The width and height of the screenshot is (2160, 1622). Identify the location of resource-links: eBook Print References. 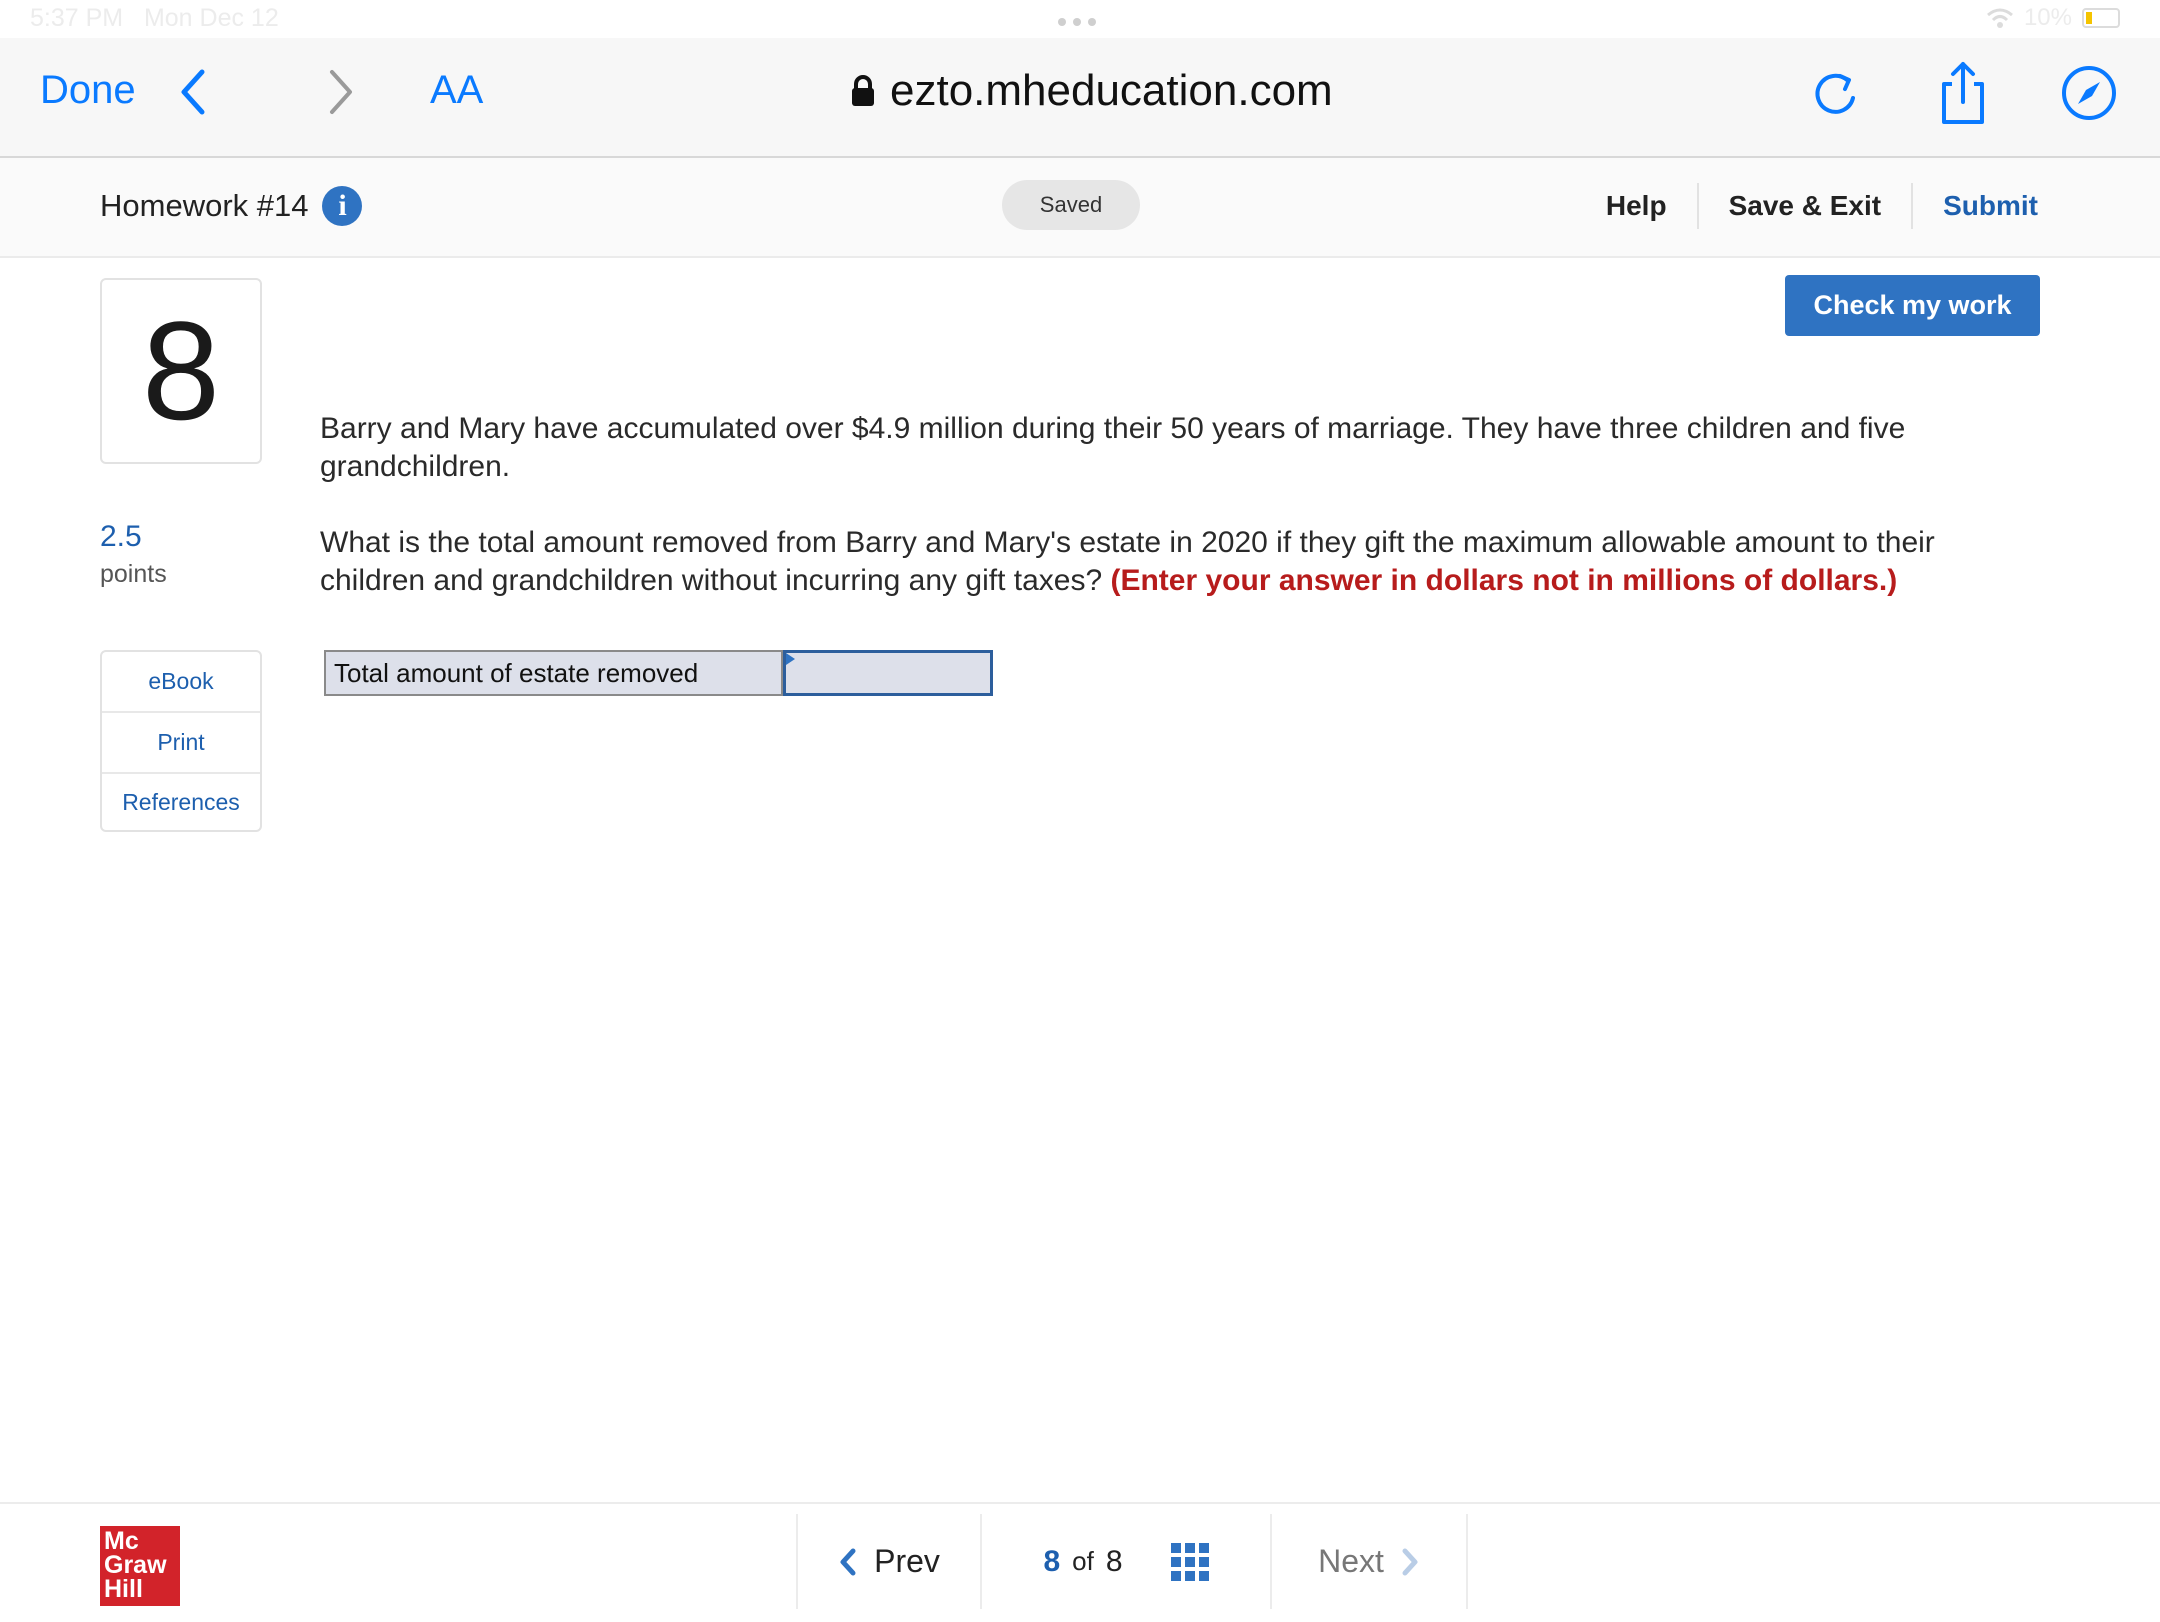
(181, 741).